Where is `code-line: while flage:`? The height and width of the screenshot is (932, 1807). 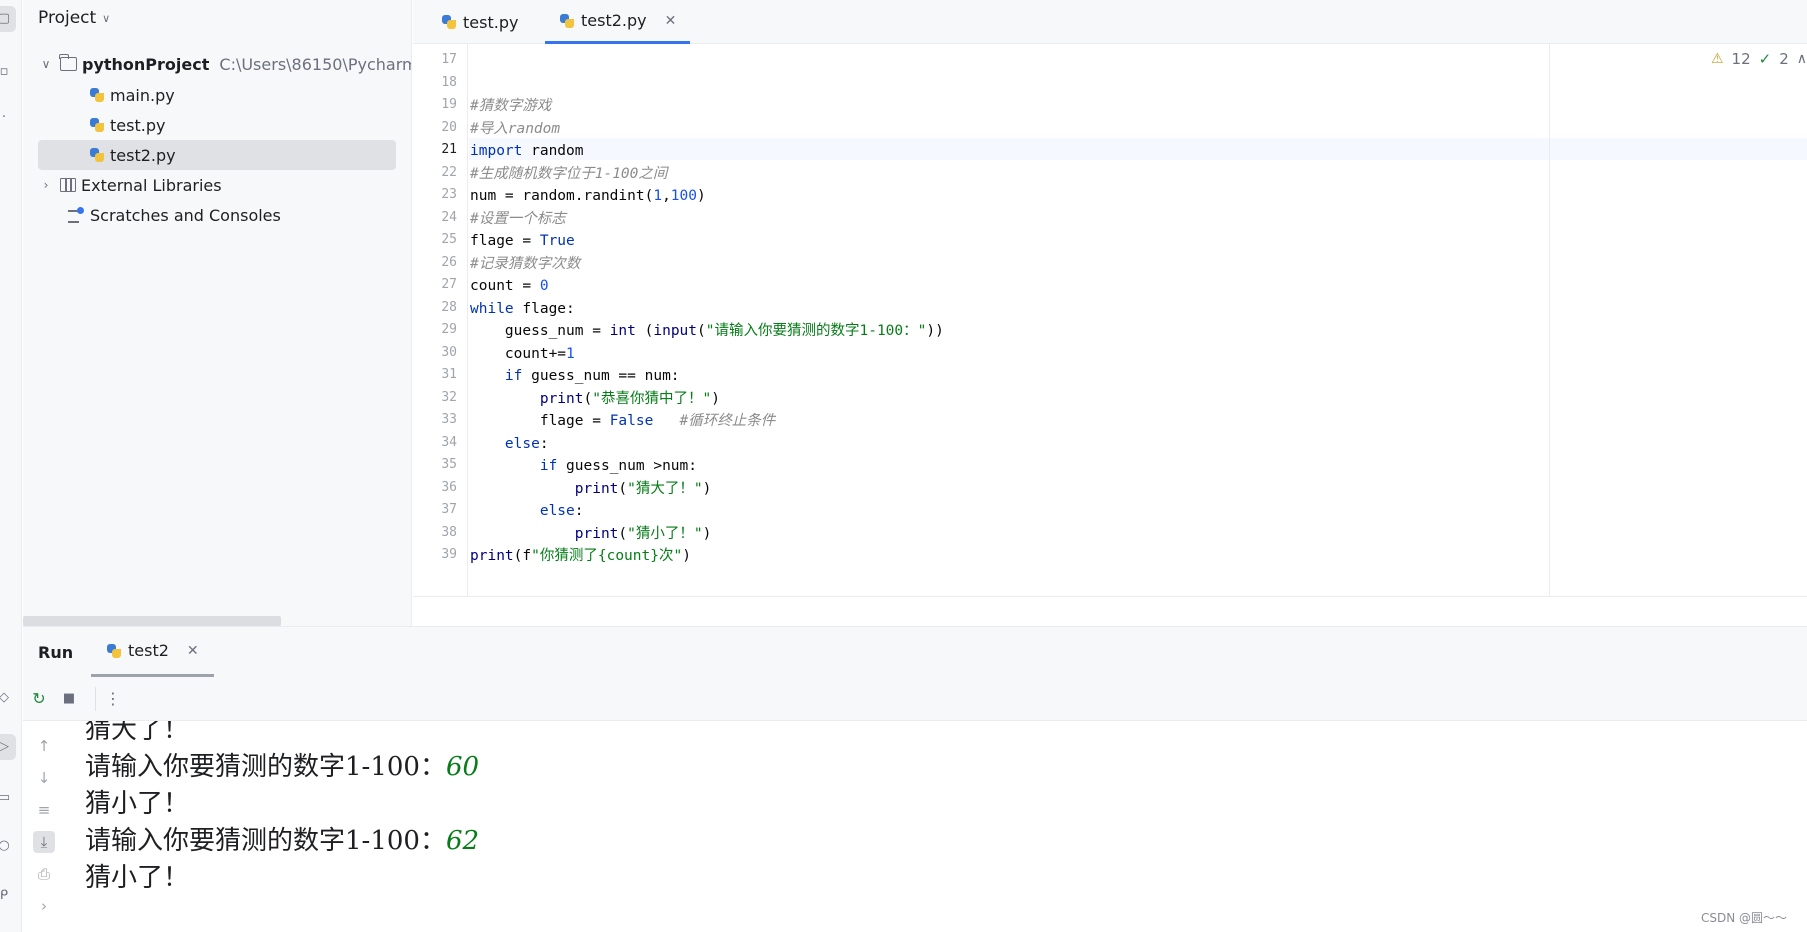 code-line: while flage: is located at coordinates (522, 309).